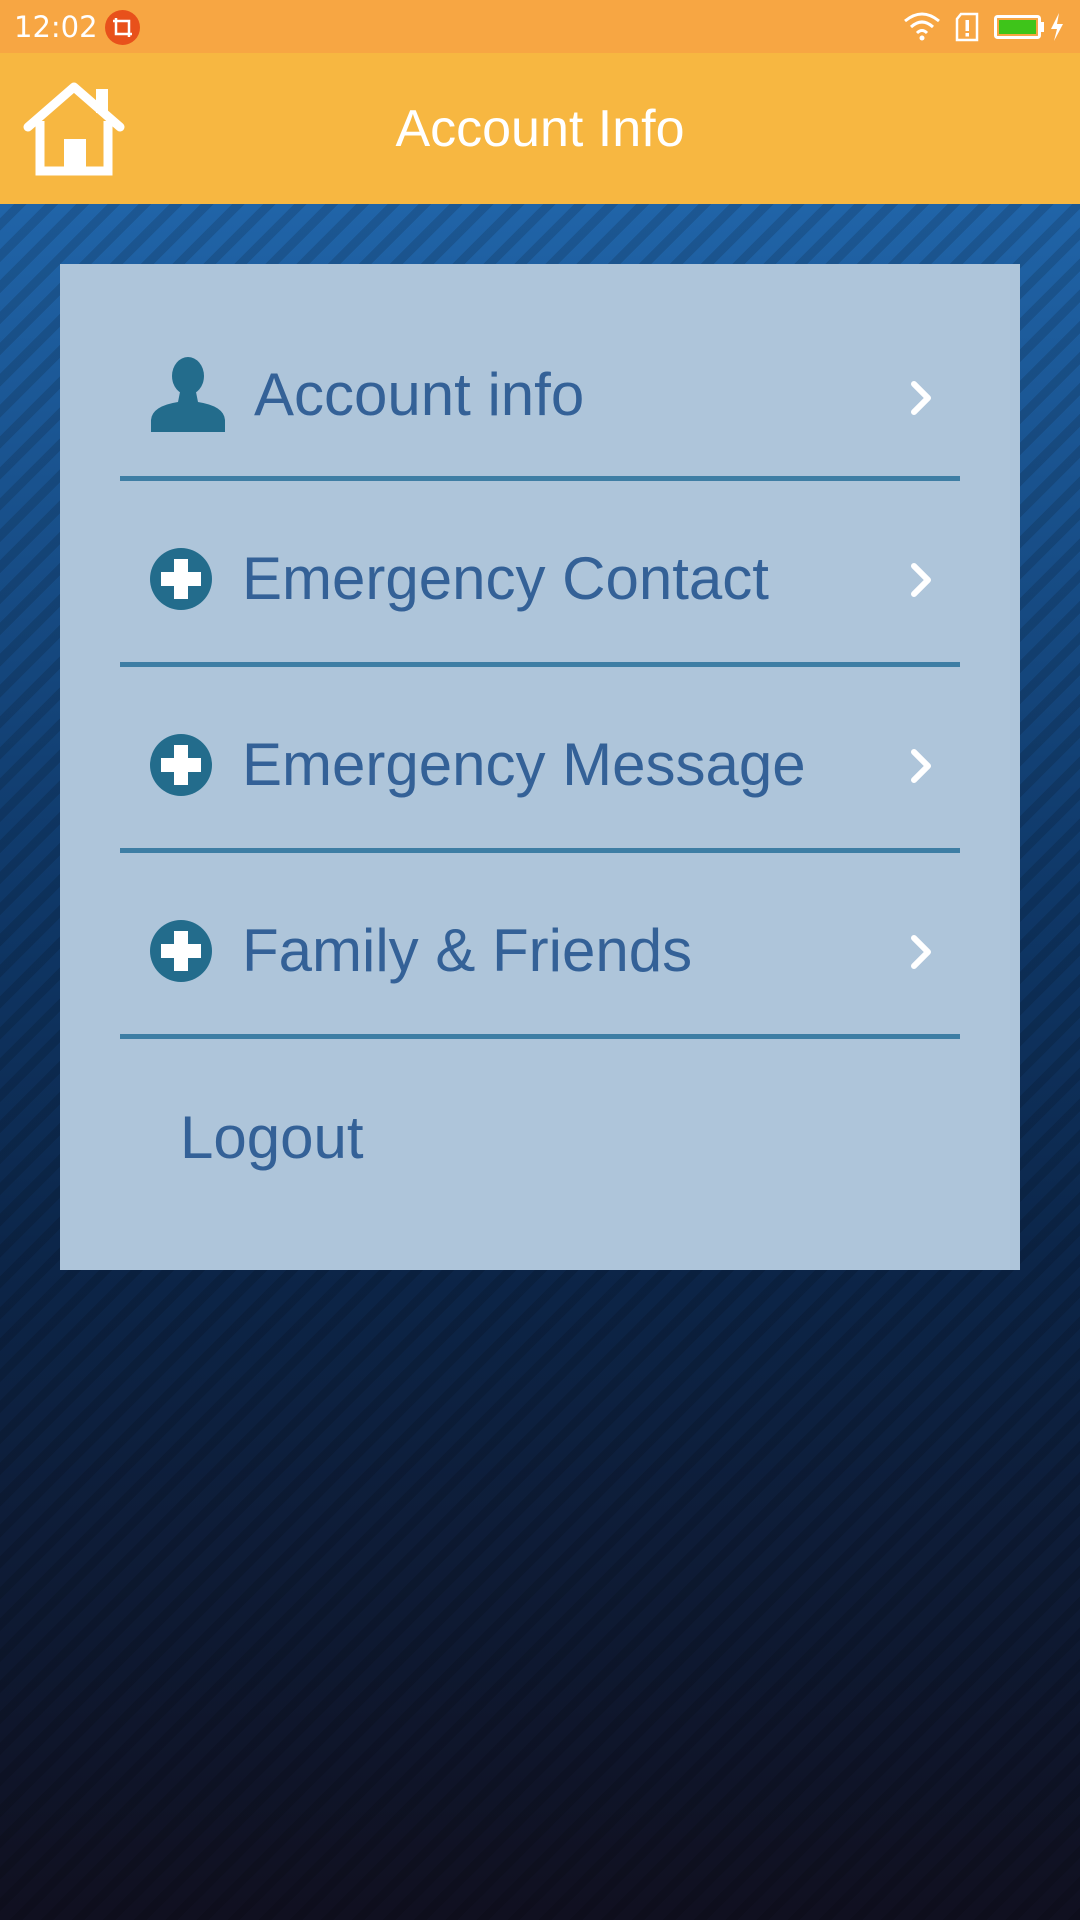  I want to click on logout-button: Logout, so click(272, 1138).